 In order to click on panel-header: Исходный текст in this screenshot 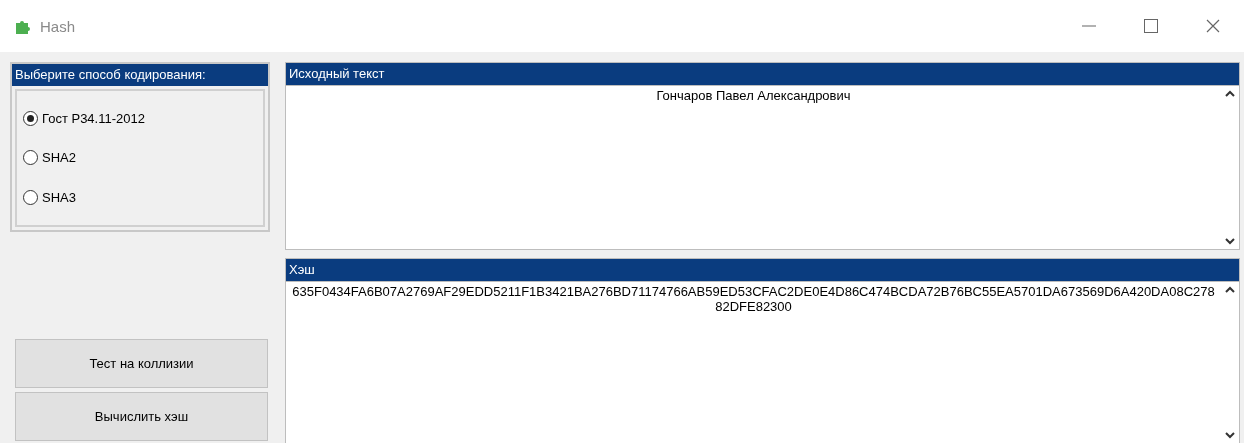, I will do `click(762, 74)`.